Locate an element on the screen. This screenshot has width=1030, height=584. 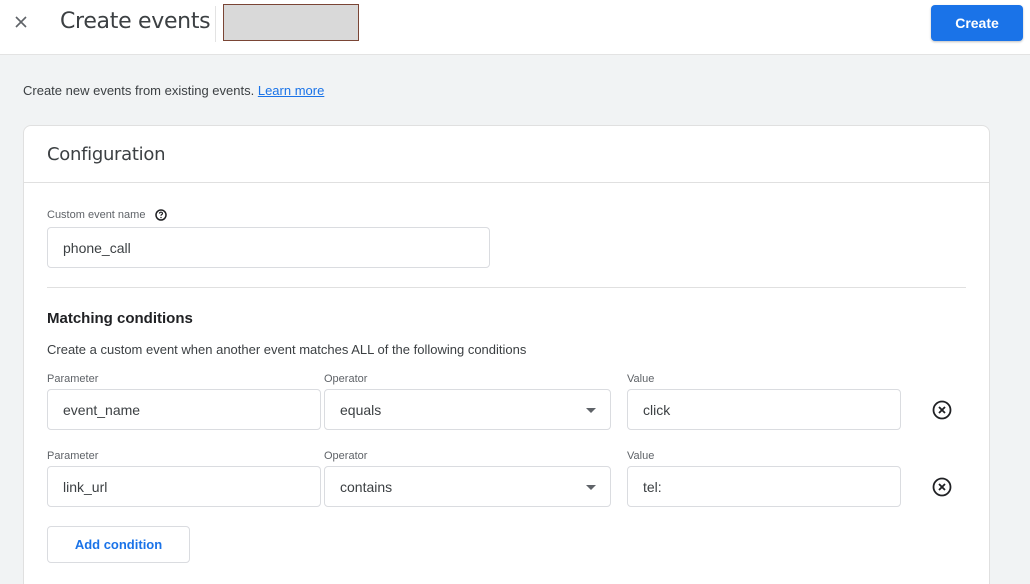
top-bar: Create events Create is located at coordinates (515, 27).